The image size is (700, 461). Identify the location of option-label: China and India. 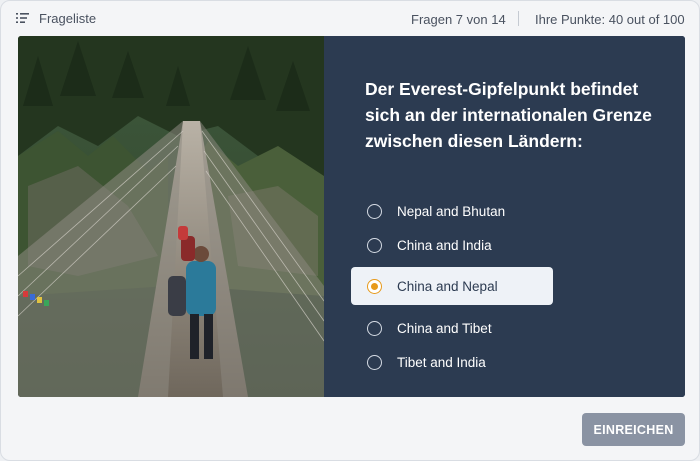
(444, 245).